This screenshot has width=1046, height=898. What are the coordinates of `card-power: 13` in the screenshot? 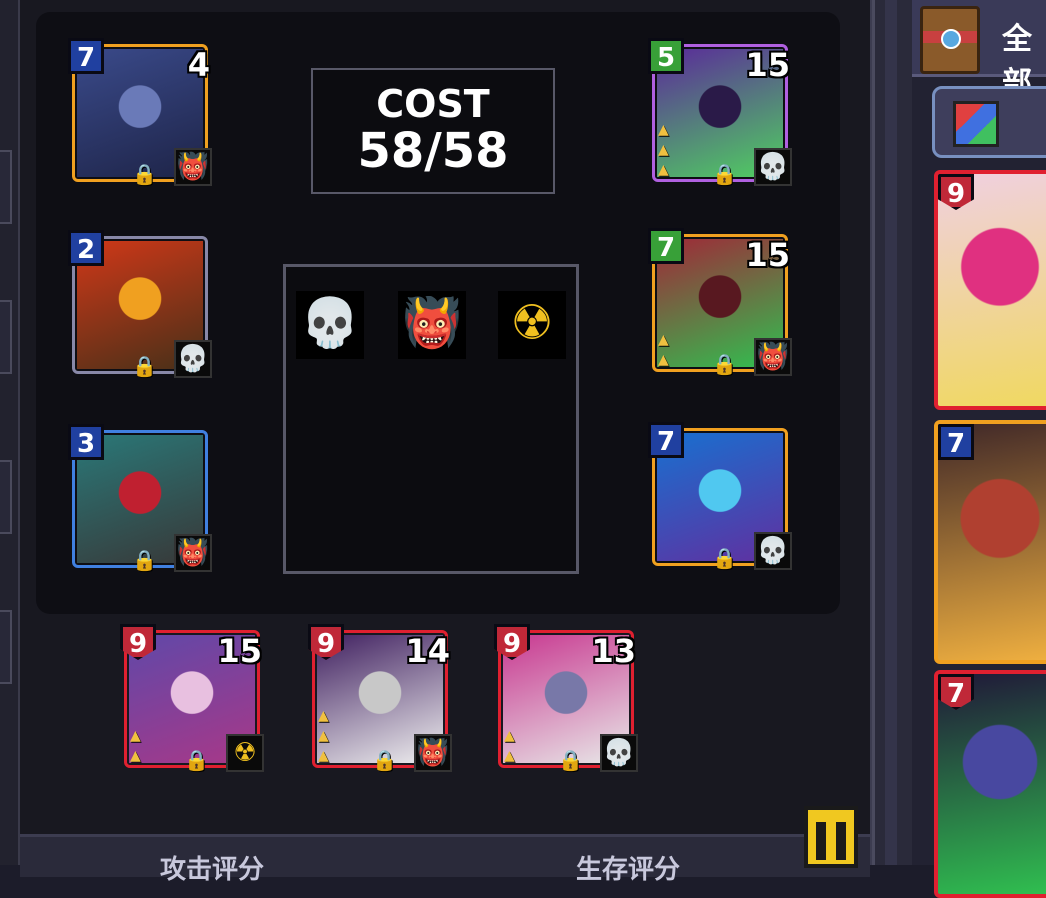 It's located at (613, 651).